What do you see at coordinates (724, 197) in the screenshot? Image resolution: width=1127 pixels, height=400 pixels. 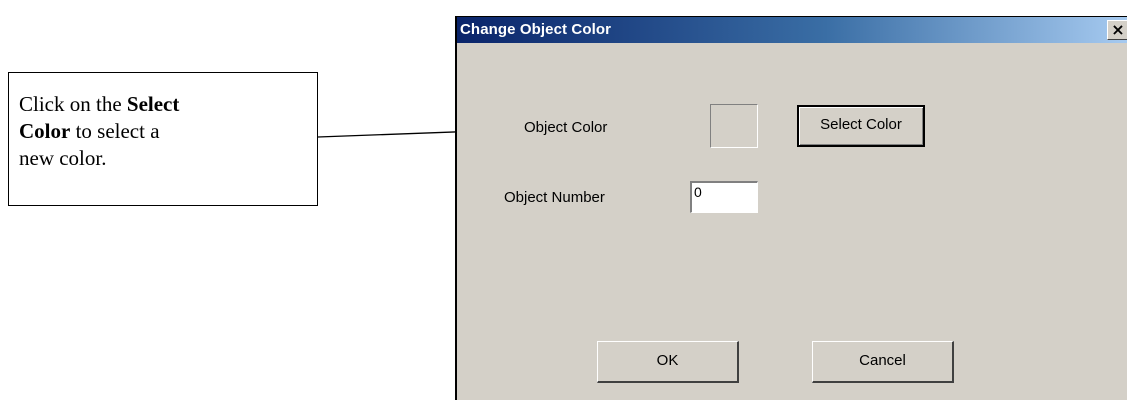 I see `object-number-input: 0` at bounding box center [724, 197].